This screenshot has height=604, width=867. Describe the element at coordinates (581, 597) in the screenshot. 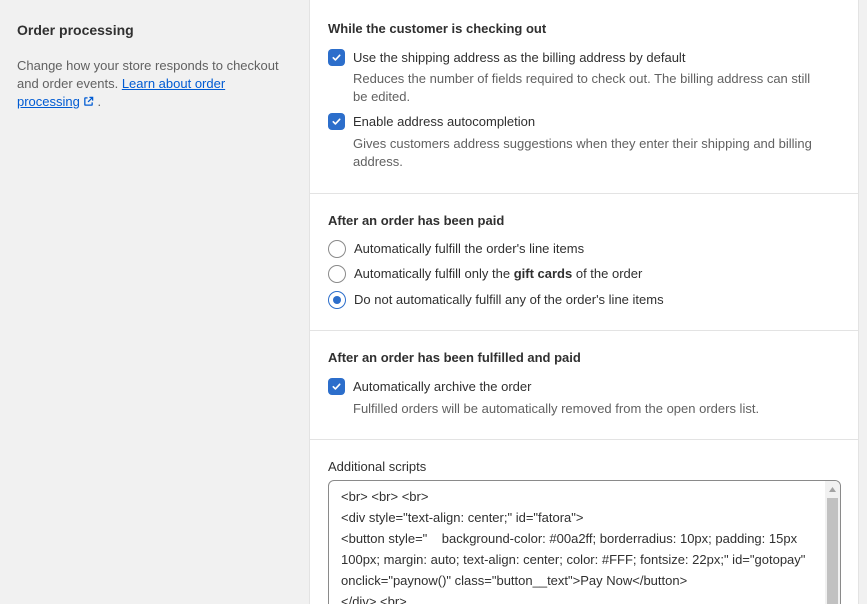

I see `script-line-4: </div> <br>` at that location.